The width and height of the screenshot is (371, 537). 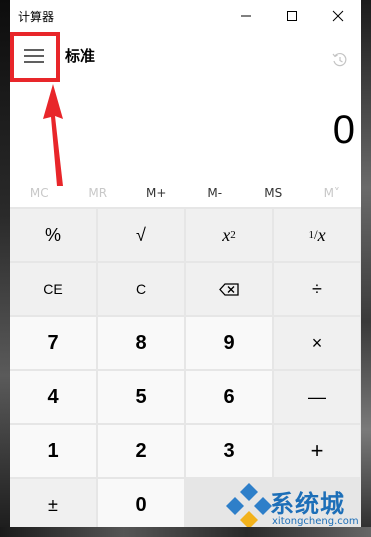 I want to click on memory-recall-button: MR, so click(x=98, y=193).